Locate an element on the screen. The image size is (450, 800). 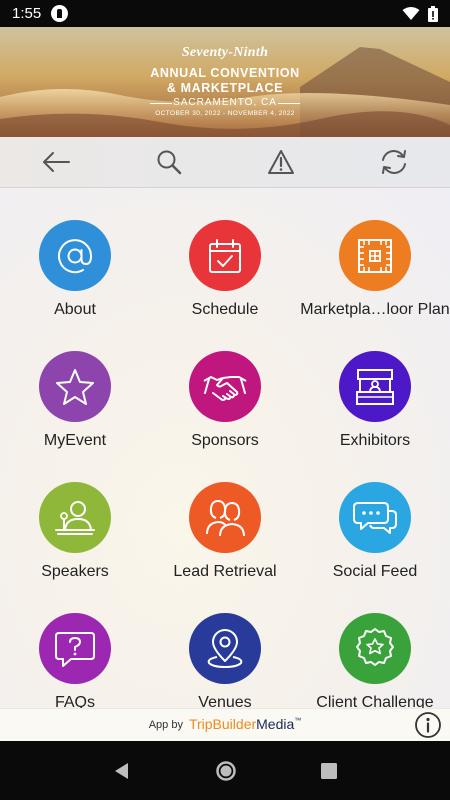
banner-location: SACRAMENTO, CA is located at coordinates (225, 102).